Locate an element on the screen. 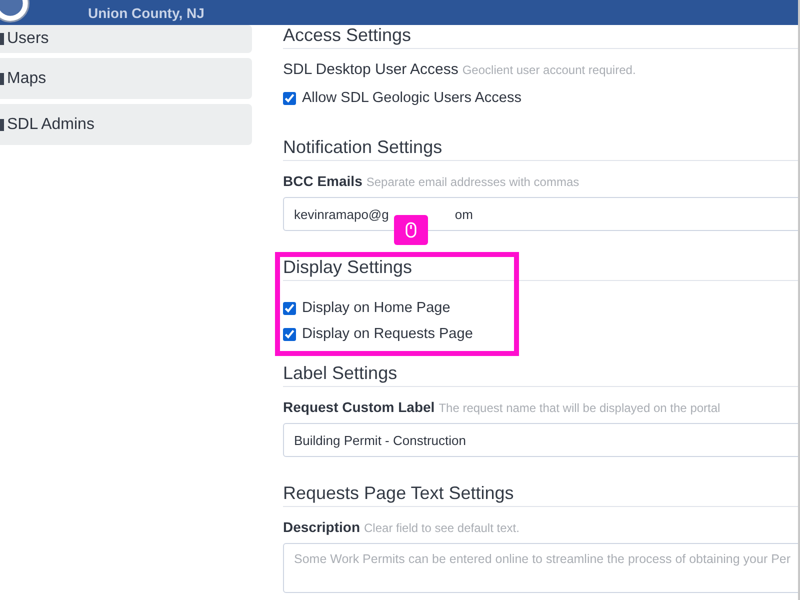  input-field: kevinramapo@g om is located at coordinates (540, 214).